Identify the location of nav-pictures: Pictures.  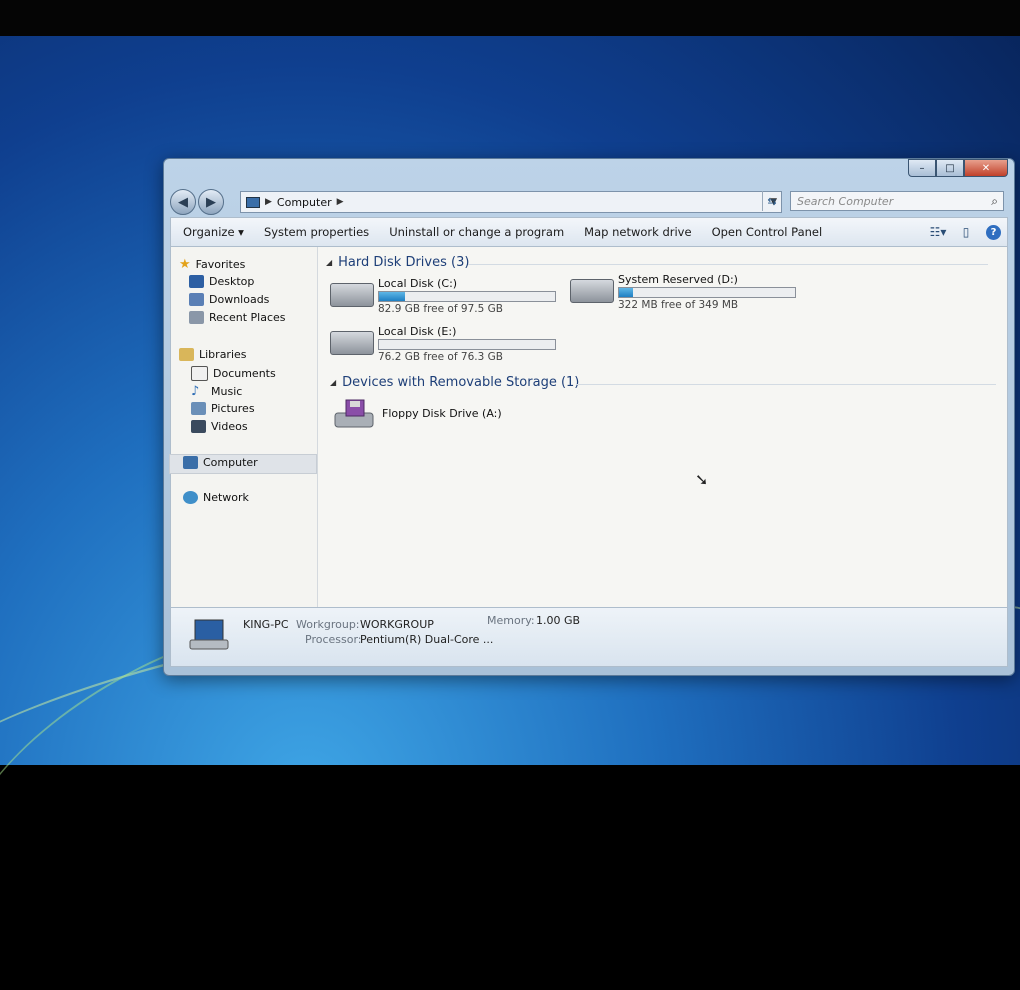
(223, 408).